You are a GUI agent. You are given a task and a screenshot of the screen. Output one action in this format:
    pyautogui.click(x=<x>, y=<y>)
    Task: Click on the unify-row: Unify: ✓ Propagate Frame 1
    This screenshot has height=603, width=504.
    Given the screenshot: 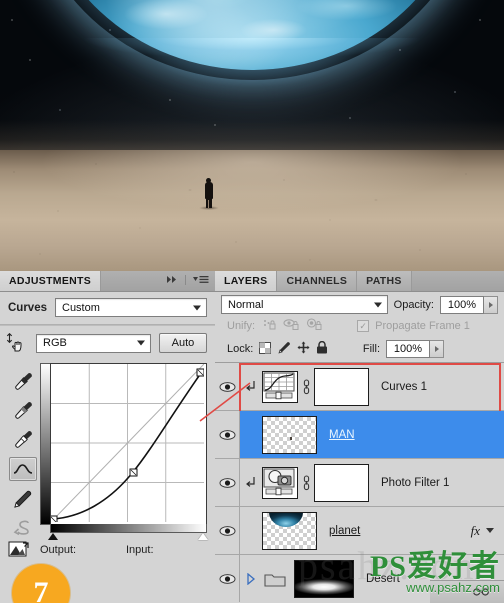 What is the action you would take?
    pyautogui.click(x=359, y=325)
    